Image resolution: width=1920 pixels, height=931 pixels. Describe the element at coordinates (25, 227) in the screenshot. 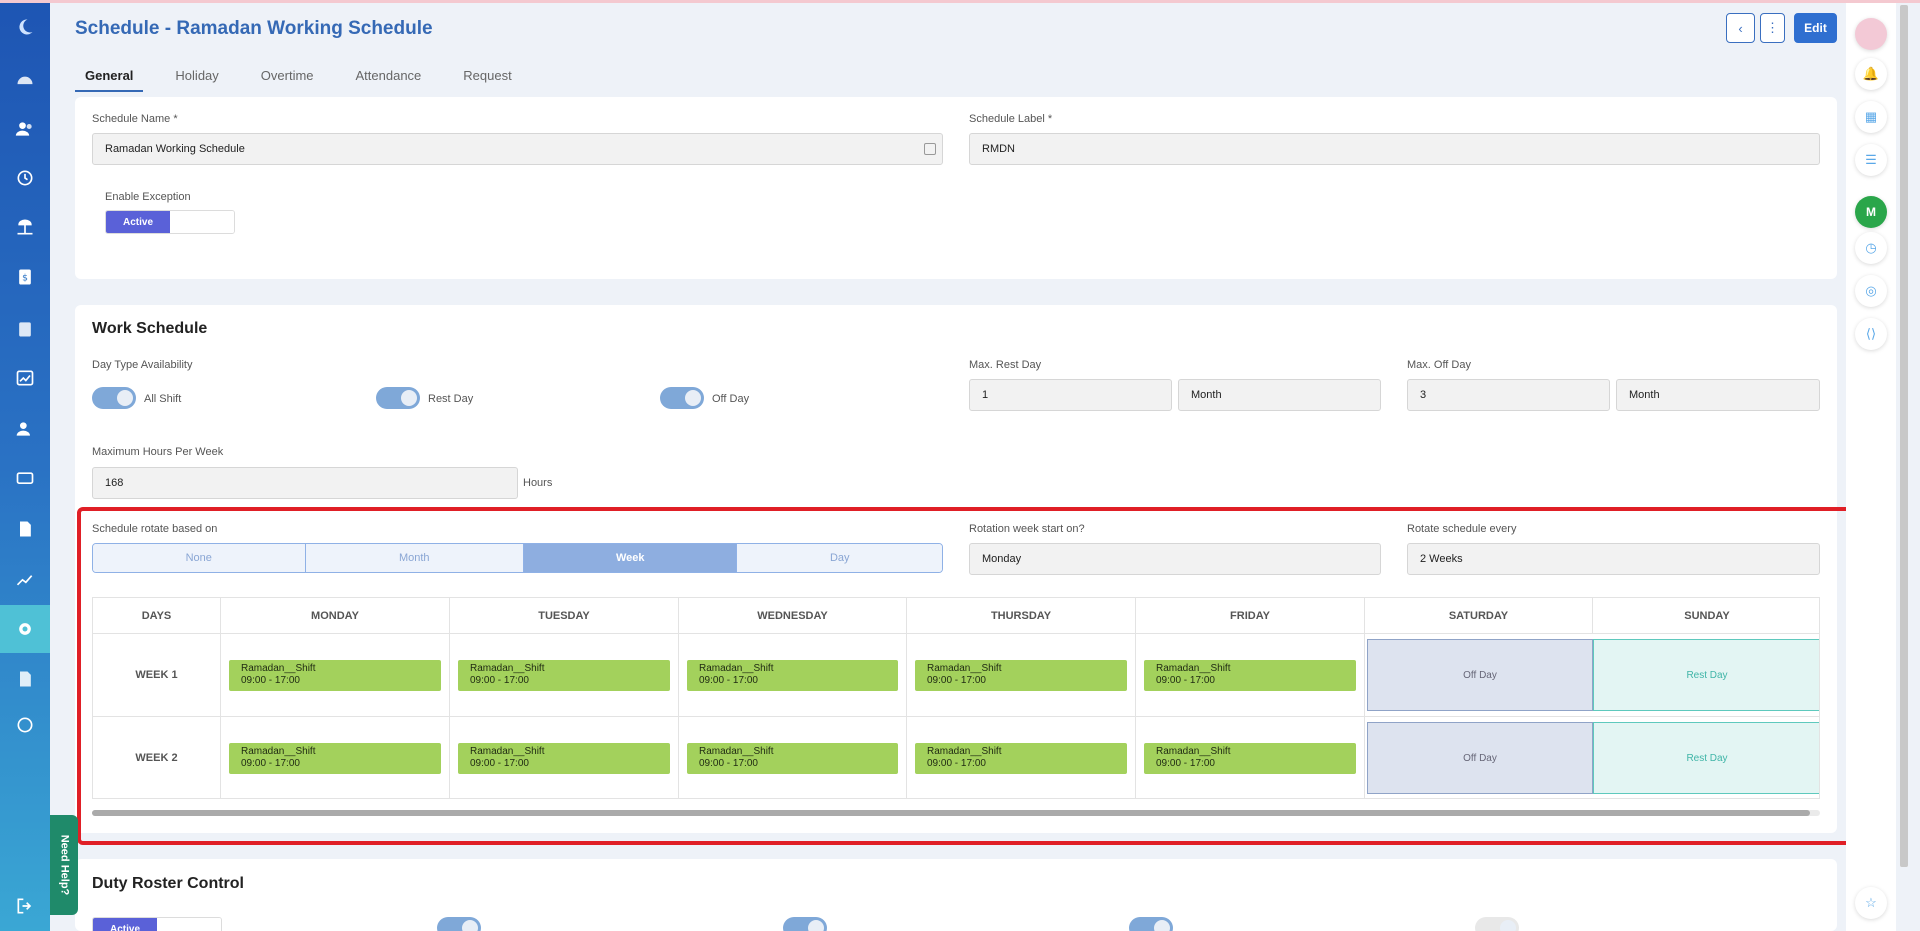

I see `leave-beach-icon` at that location.